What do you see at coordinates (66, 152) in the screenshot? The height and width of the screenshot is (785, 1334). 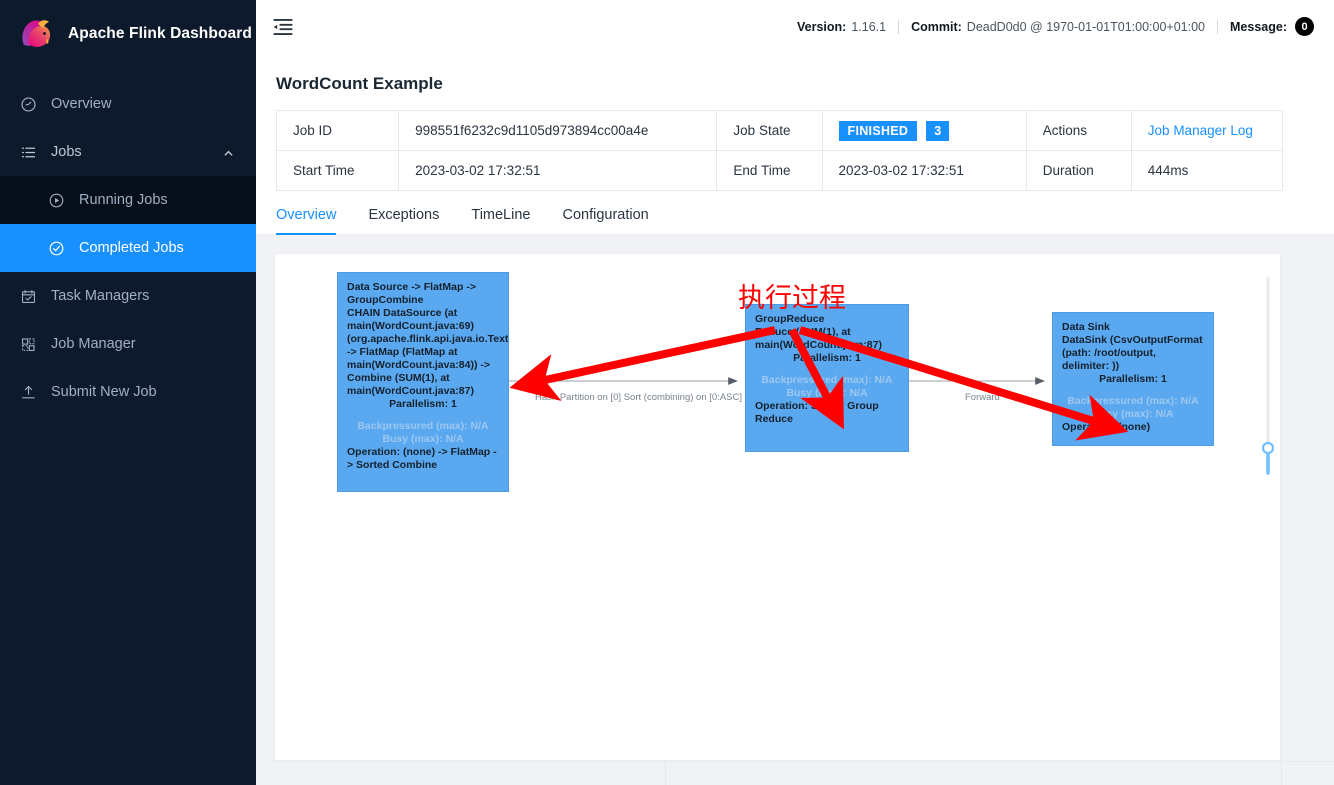 I see `sidebar-item-label: Jobs` at bounding box center [66, 152].